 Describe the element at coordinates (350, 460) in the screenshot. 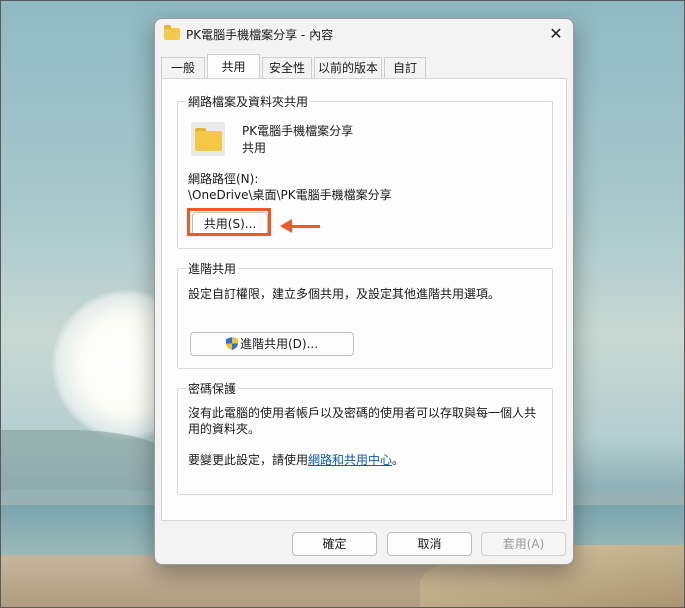

I see `network-sharing-center-link: 網路和共用中心` at that location.